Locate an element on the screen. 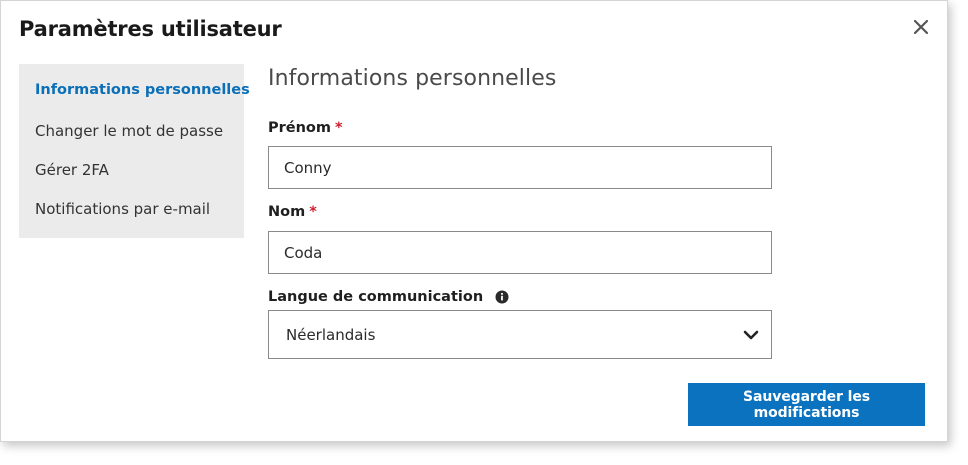 The width and height of the screenshot is (968, 465). close-icon is located at coordinates (921, 27).